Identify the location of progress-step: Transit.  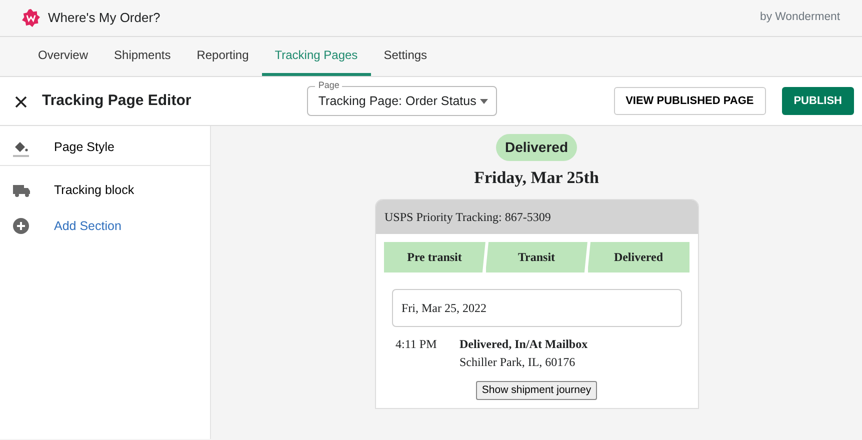
(537, 257).